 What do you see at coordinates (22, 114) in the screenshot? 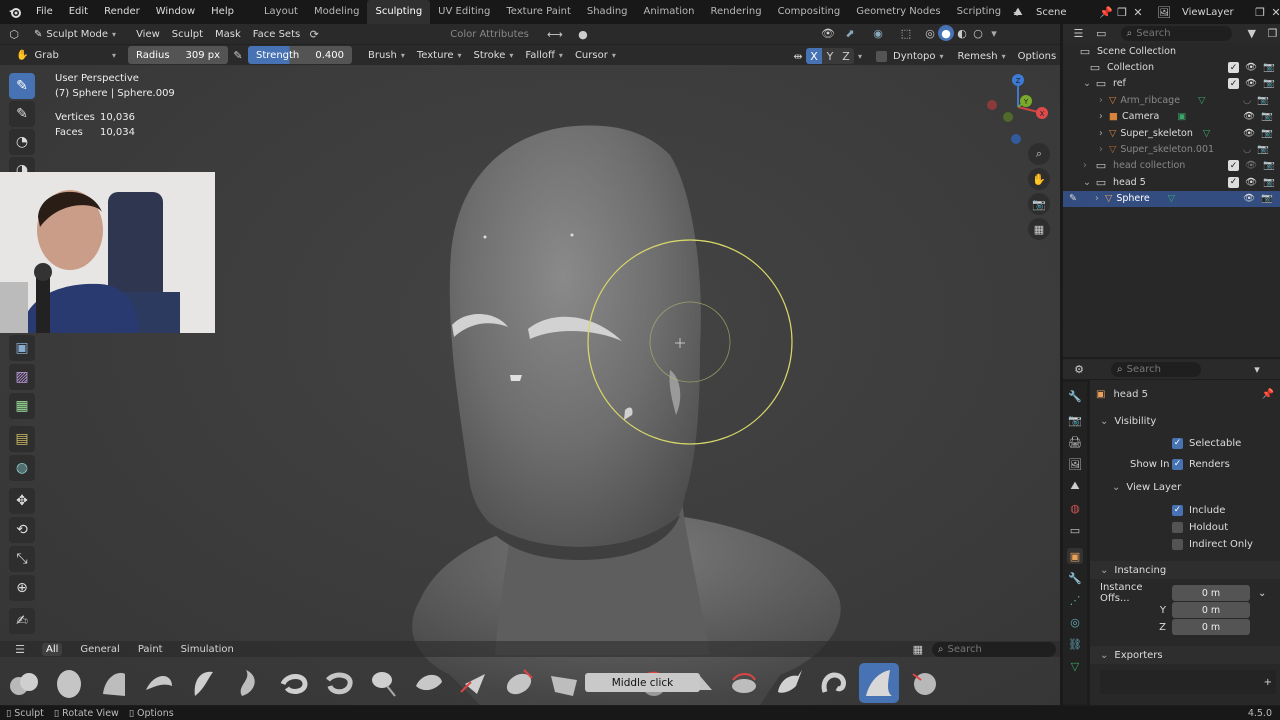
I see `smooth-tool: ✎` at bounding box center [22, 114].